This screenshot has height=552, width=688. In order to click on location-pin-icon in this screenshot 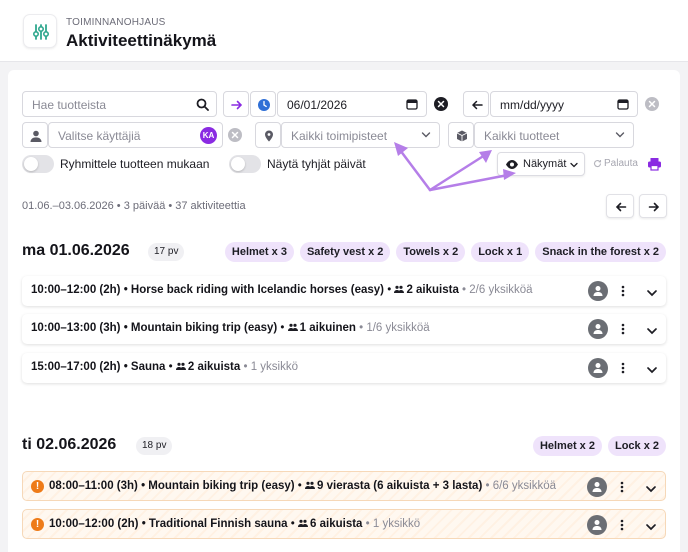, I will do `click(268, 135)`.